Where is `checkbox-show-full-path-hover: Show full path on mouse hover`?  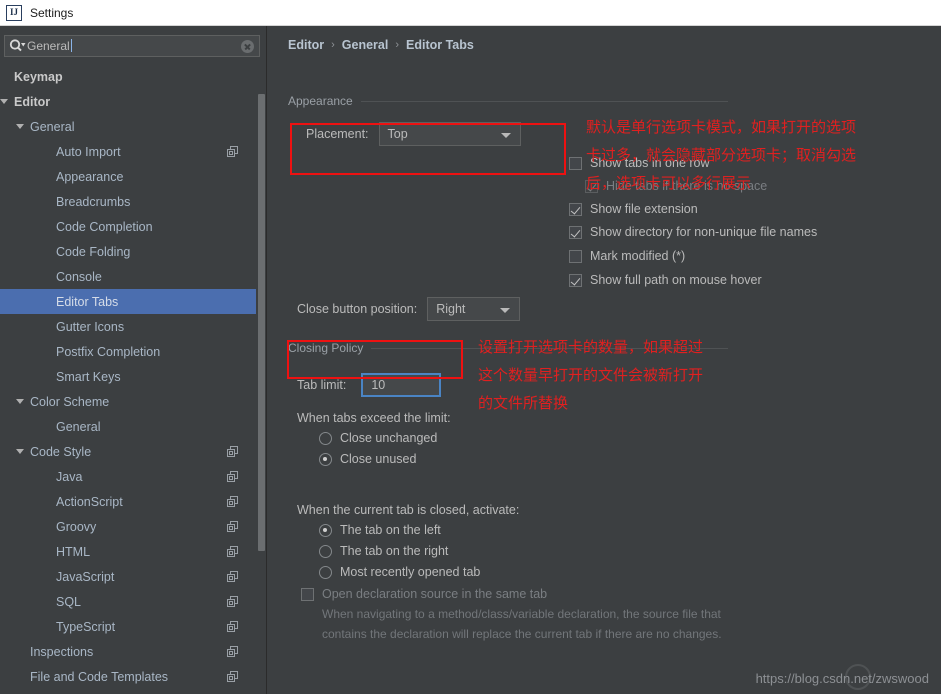 checkbox-show-full-path-hover: Show full path on mouse hover is located at coordinates (665, 280).